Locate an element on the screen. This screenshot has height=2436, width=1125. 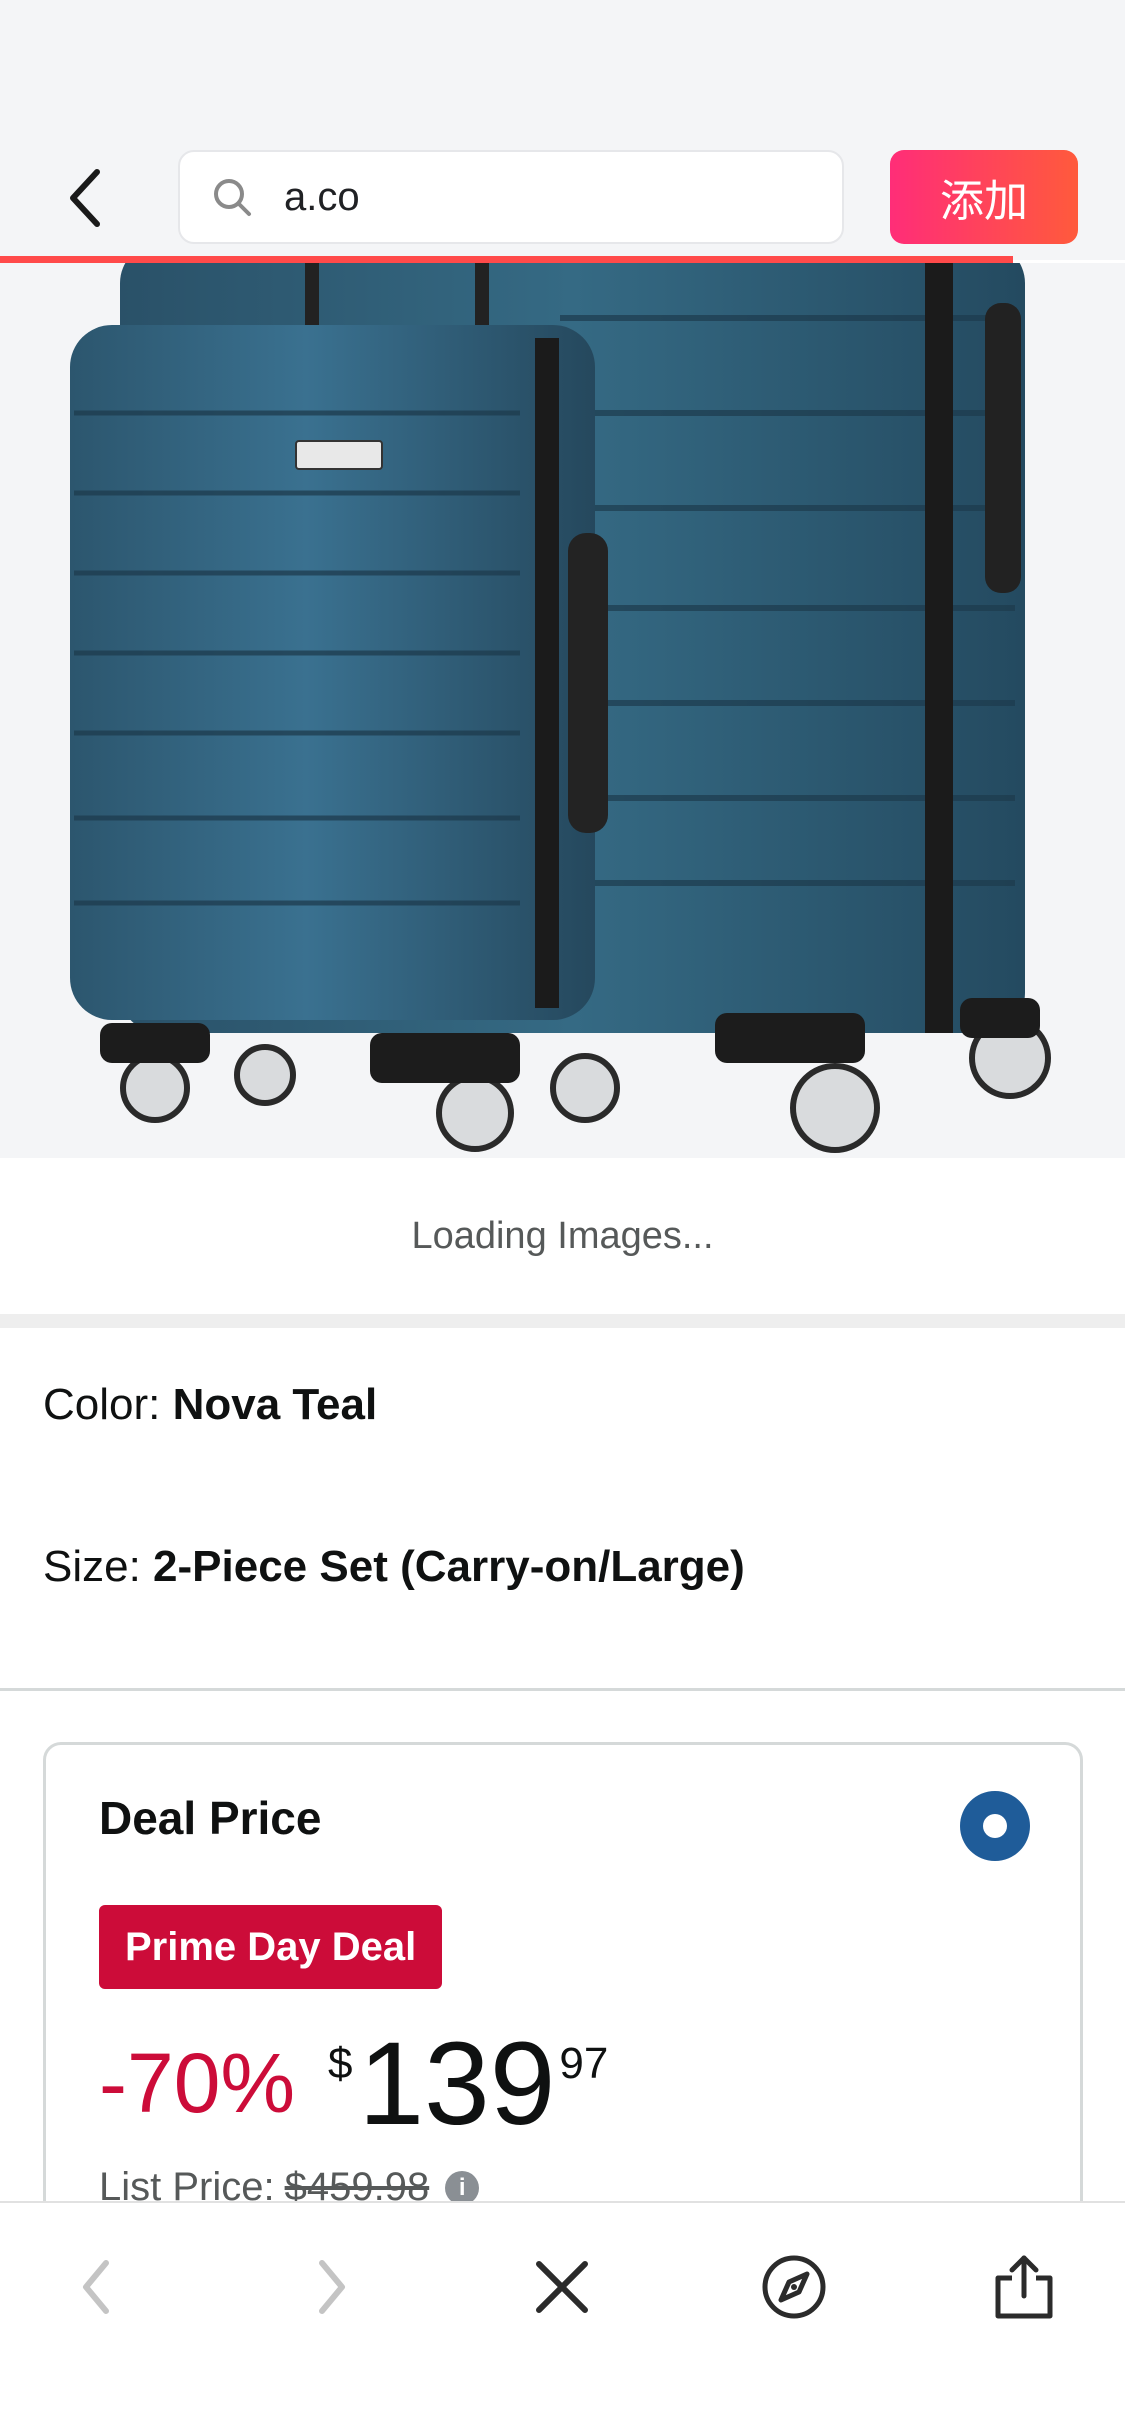
url-text: a.co is located at coordinates (322, 196).